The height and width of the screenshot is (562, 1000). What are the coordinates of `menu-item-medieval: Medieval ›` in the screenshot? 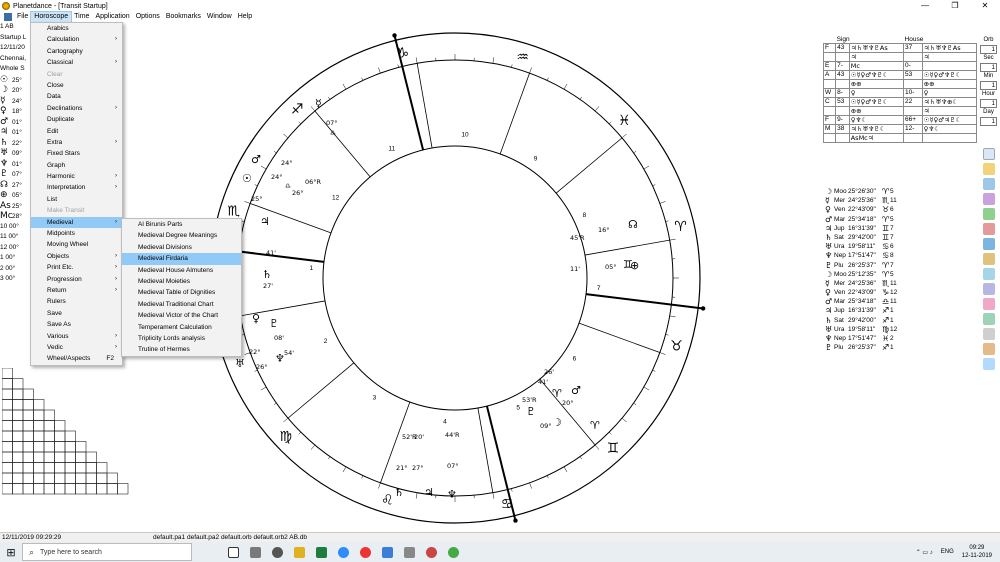 It's located at (76, 222).